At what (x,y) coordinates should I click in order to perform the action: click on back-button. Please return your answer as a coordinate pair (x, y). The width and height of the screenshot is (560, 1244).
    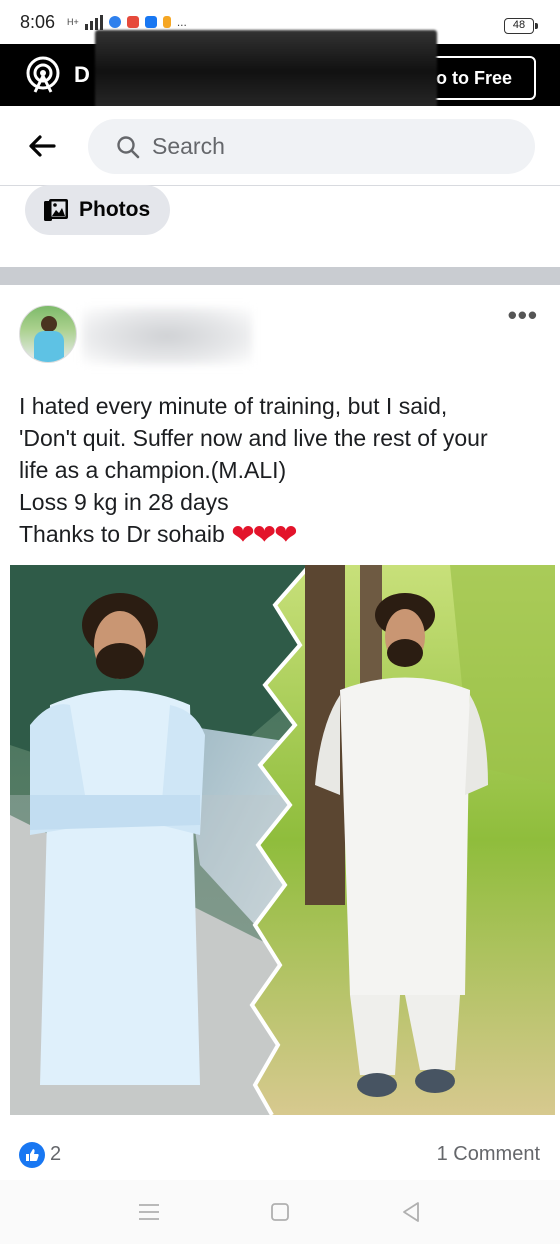
    Looking at the image, I should click on (42, 146).